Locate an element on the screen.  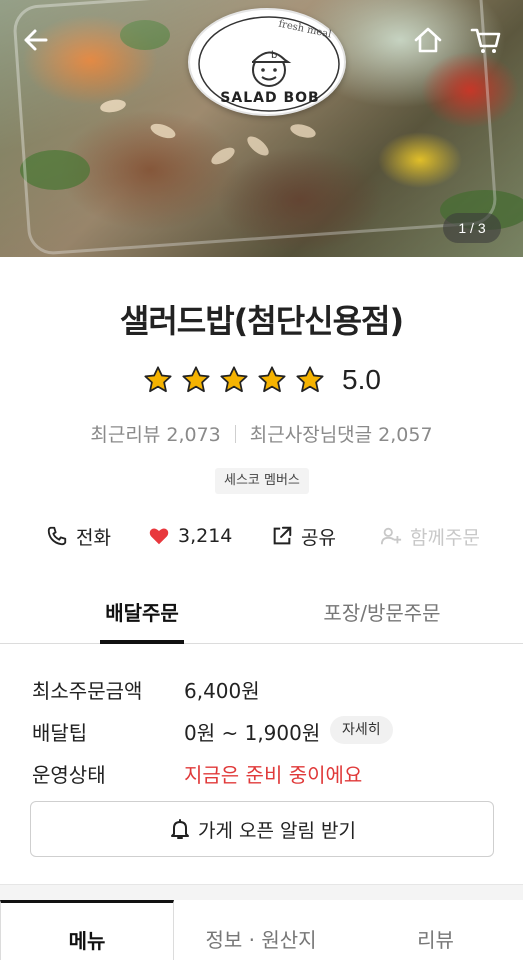
brand-logo: b fresh meal SALAD BOB is located at coordinates (267, 62).